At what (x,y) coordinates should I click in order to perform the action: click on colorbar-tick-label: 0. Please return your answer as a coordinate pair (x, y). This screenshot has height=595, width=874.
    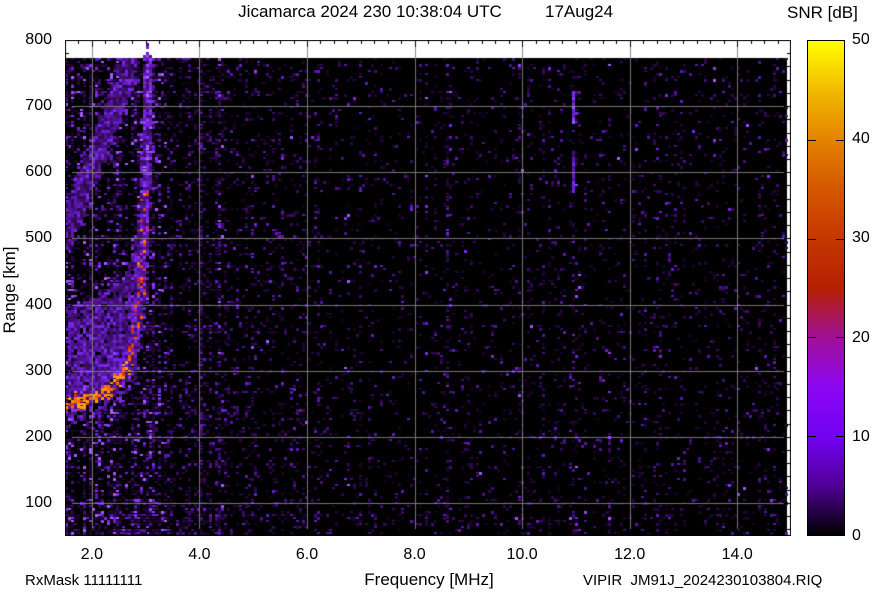
    Looking at the image, I should click on (856, 535).